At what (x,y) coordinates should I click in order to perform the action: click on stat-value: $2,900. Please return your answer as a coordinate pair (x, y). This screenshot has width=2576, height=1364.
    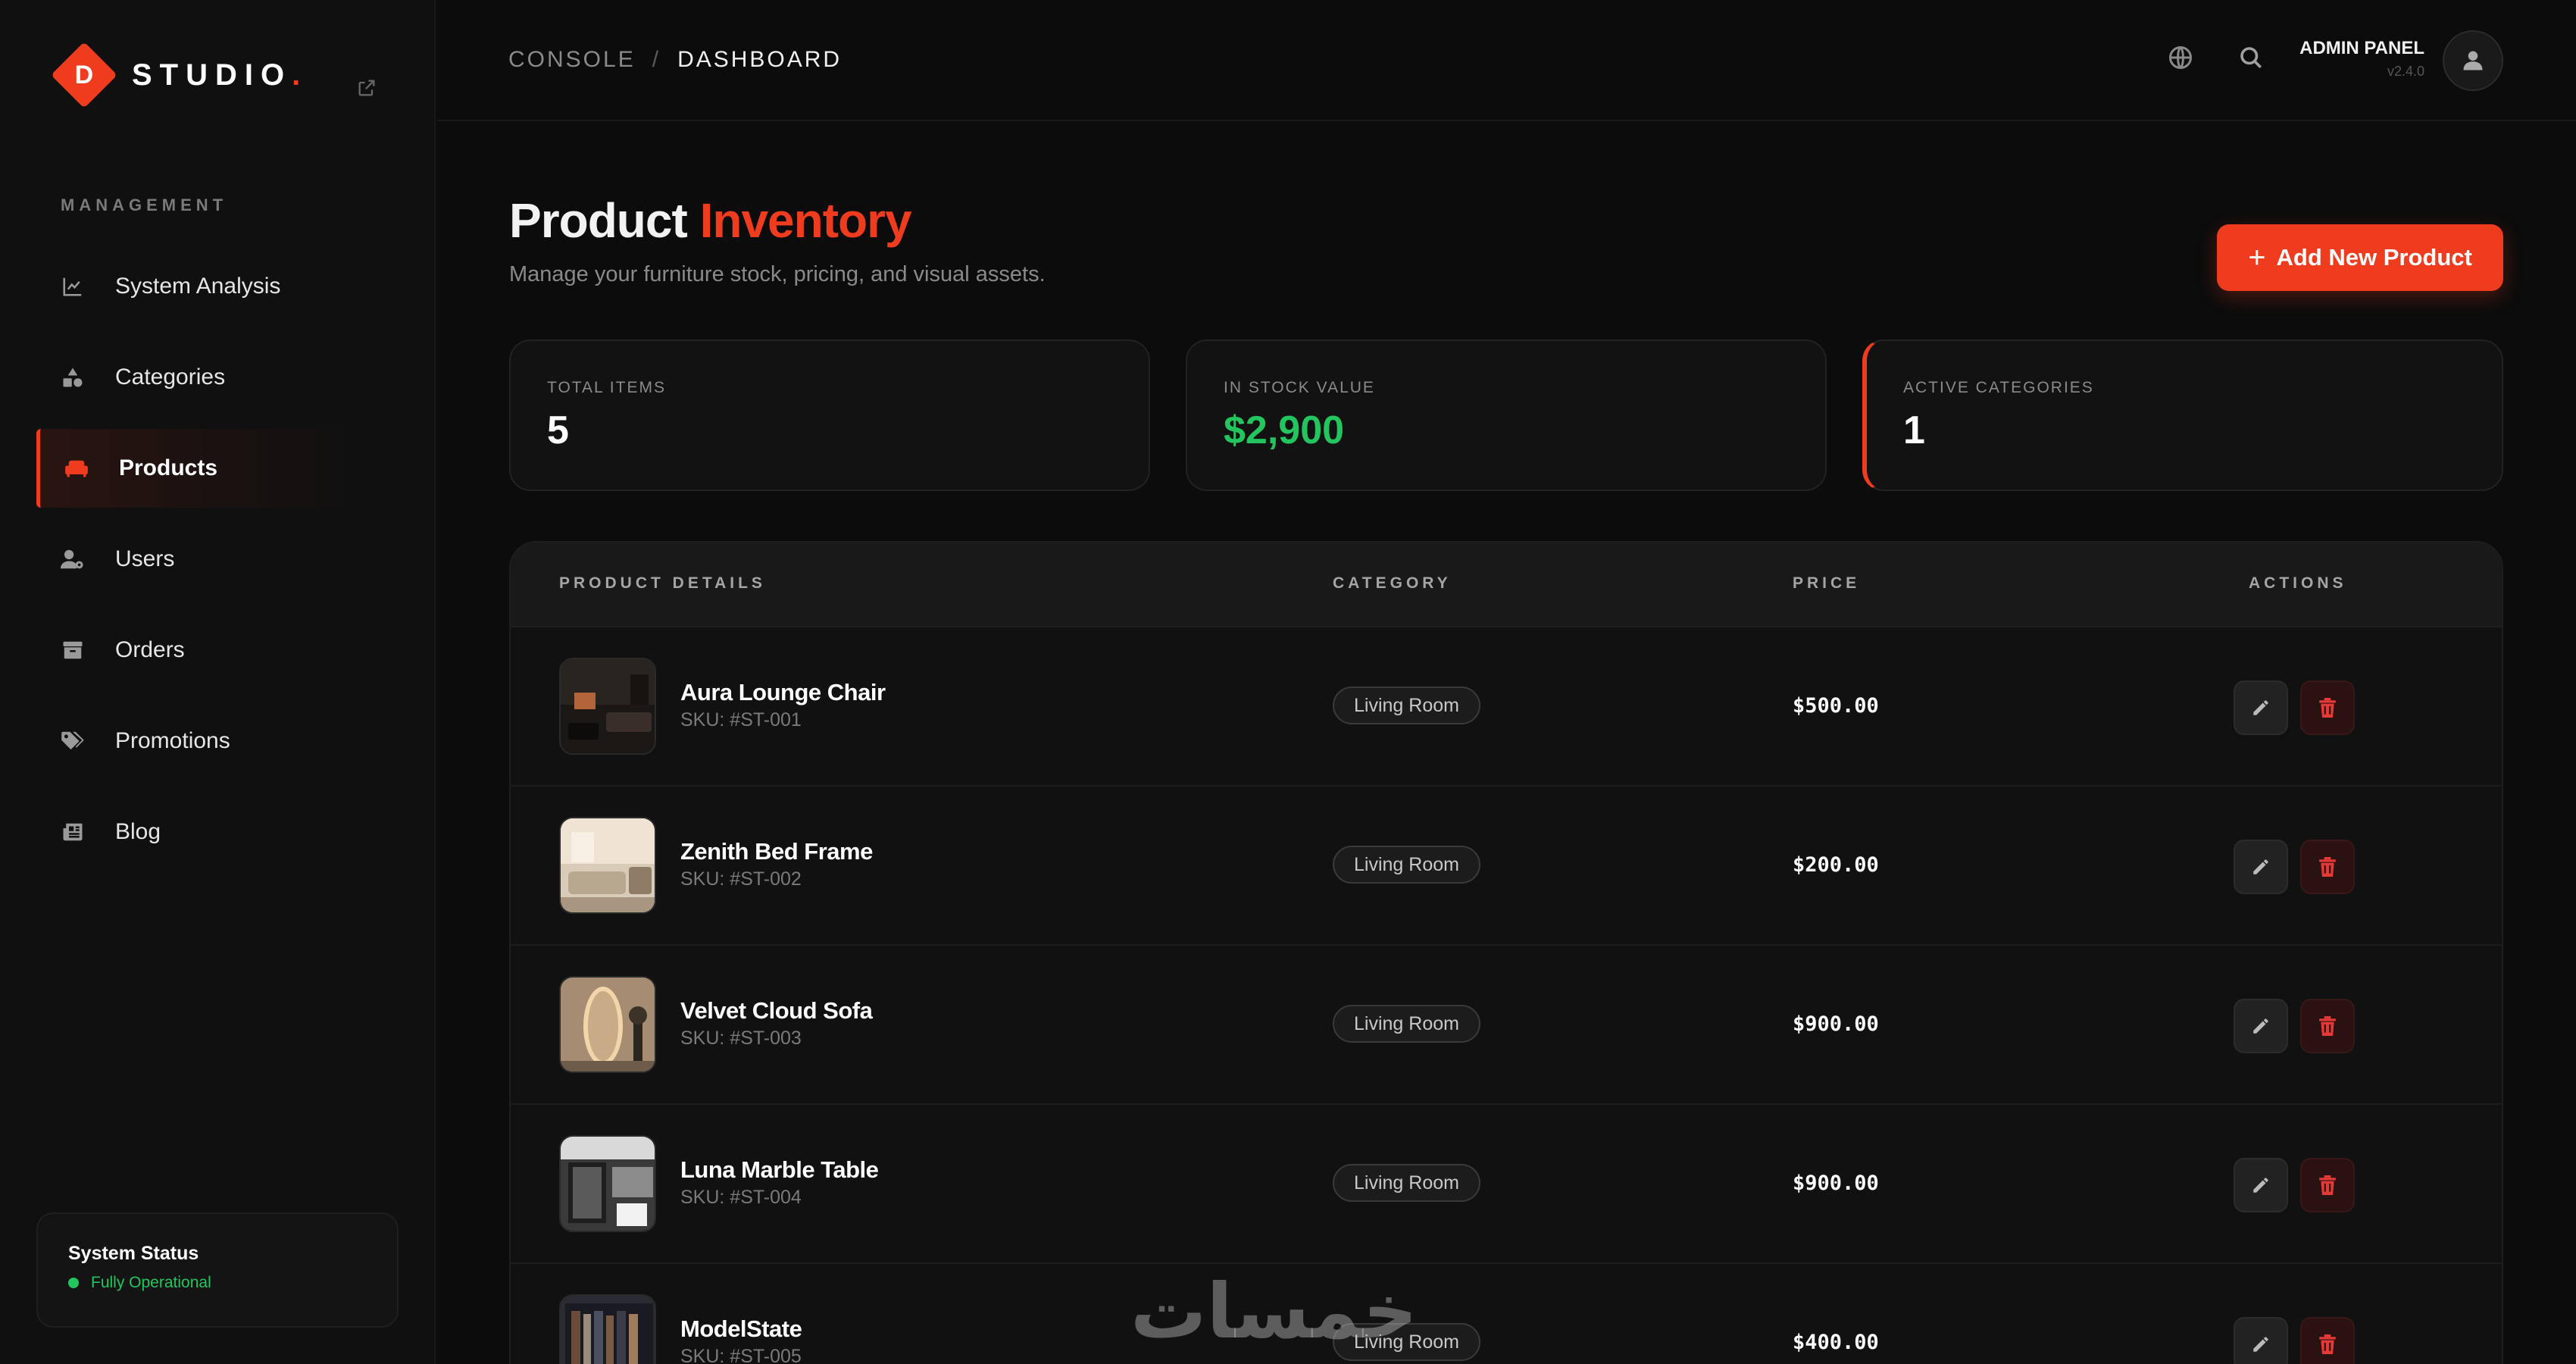
    Looking at the image, I should click on (1284, 430).